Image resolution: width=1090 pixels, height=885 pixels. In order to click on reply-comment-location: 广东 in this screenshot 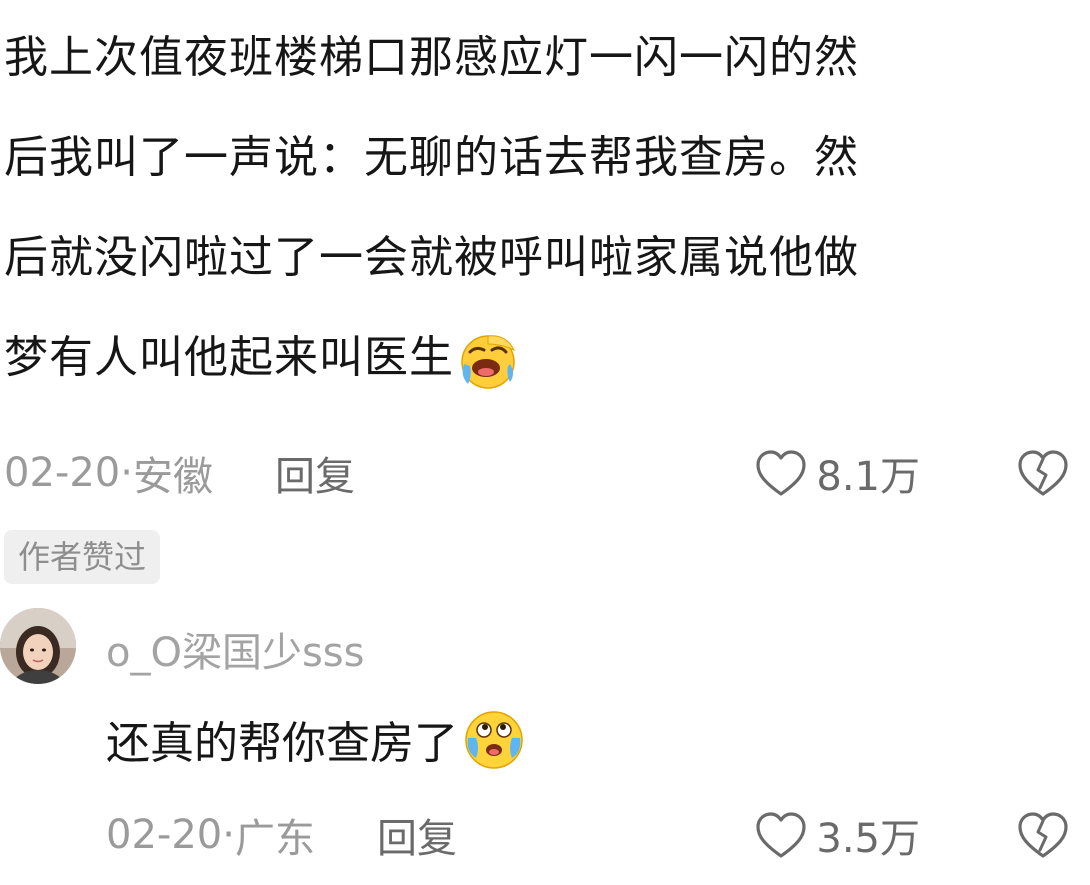, I will do `click(274, 839)`.